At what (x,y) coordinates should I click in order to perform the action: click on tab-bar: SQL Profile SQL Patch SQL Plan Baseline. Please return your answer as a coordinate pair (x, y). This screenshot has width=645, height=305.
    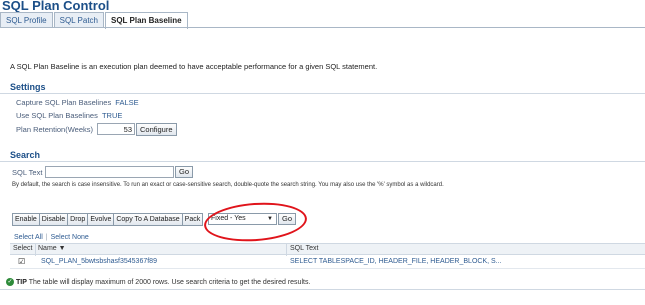
    Looking at the image, I should click on (94, 20).